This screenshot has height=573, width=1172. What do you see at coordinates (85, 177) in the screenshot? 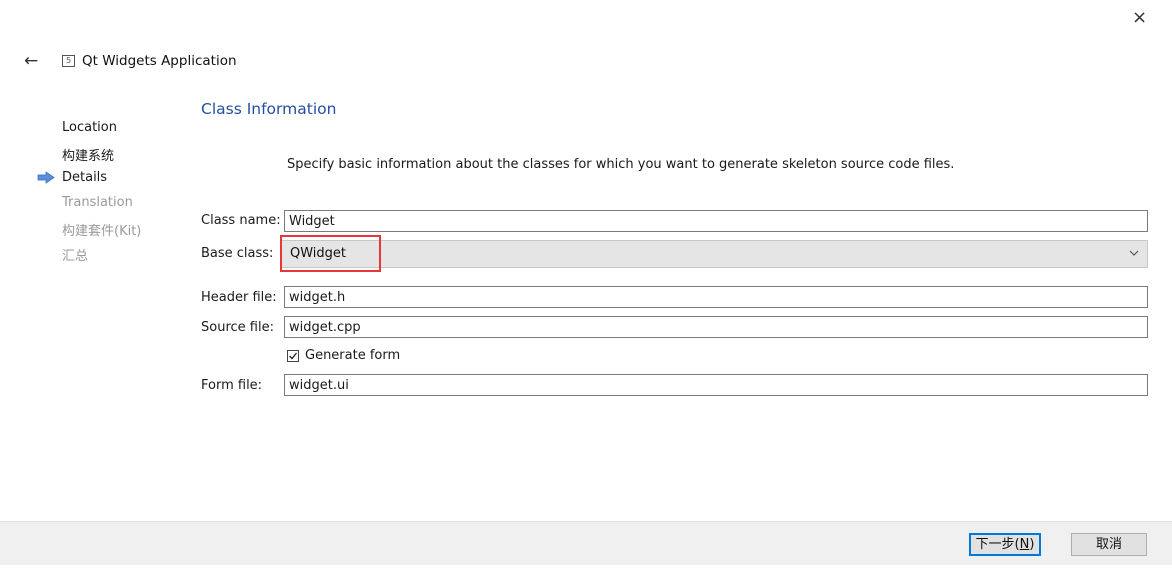
I see `step-details-label: Details` at bounding box center [85, 177].